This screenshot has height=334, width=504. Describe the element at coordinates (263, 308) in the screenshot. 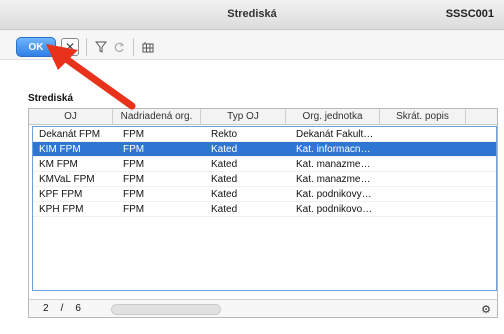

I see `grid-footer: 2 / 6 ⚙` at that location.